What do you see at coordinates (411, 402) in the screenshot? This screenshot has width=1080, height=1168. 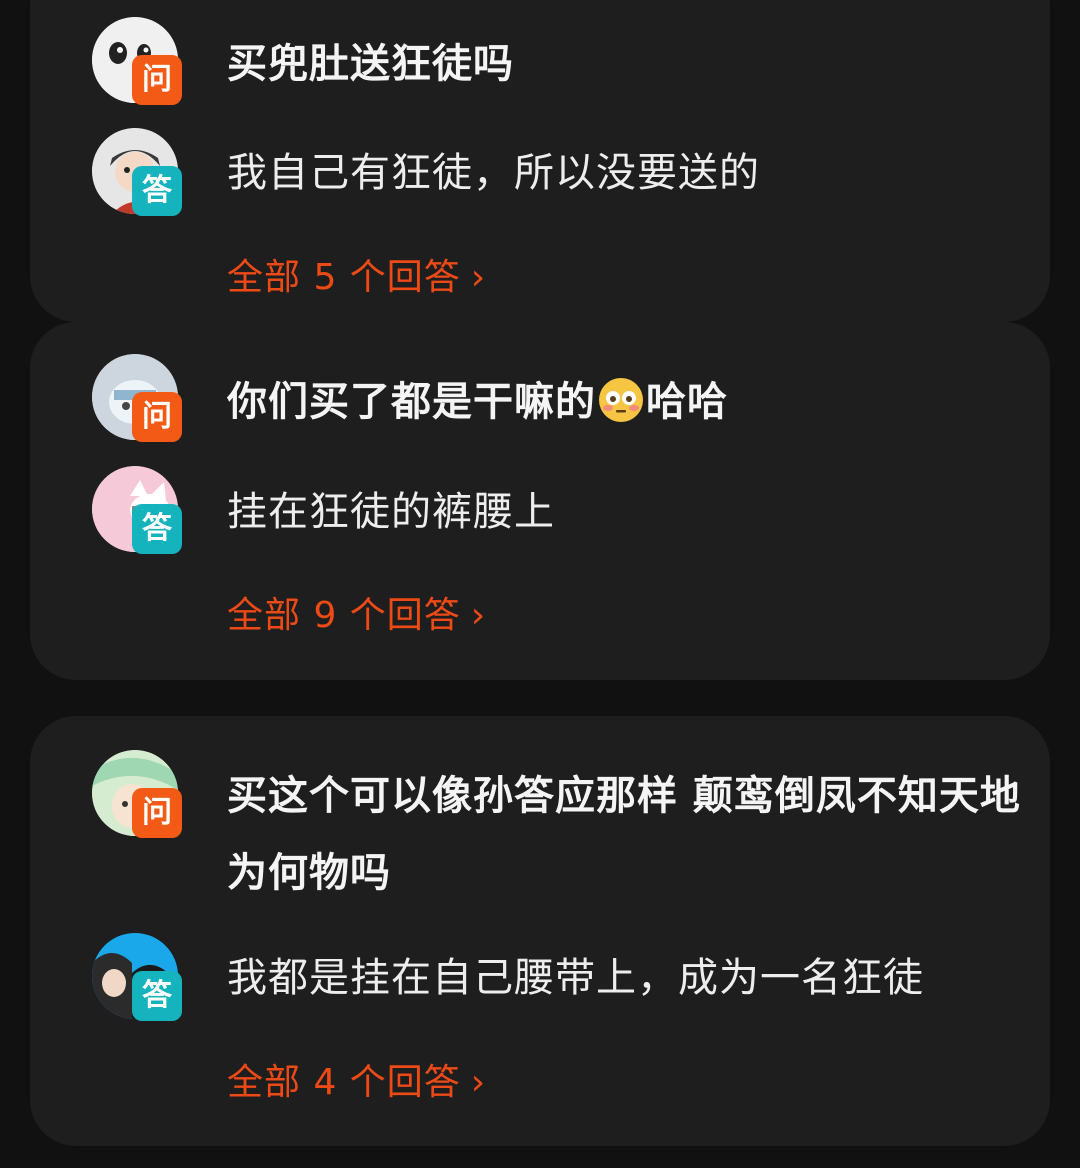 I see `question-text-part: 你们买了都是干嘛的` at bounding box center [411, 402].